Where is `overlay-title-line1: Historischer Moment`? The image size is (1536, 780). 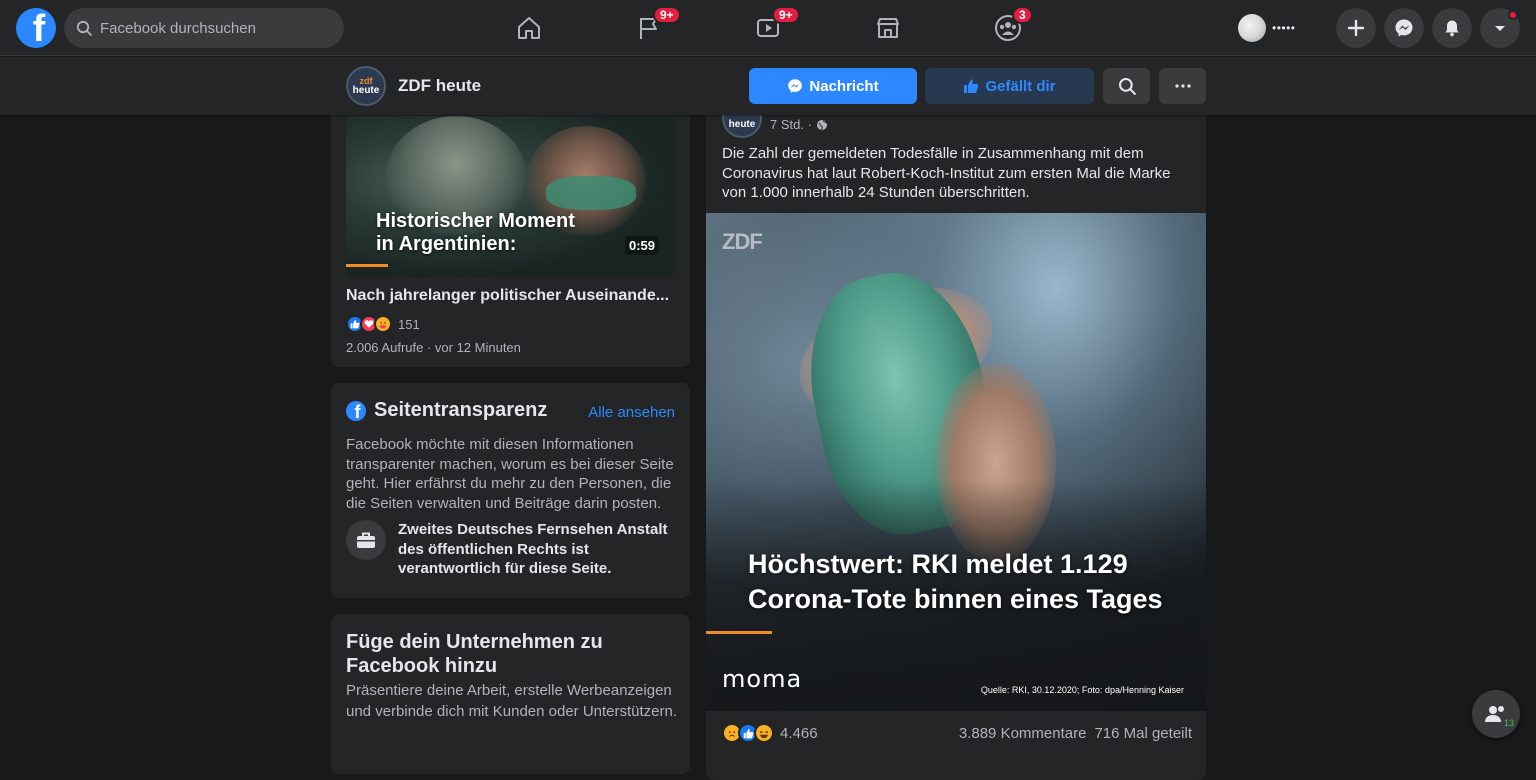 overlay-title-line1: Historischer Moment is located at coordinates (475, 221).